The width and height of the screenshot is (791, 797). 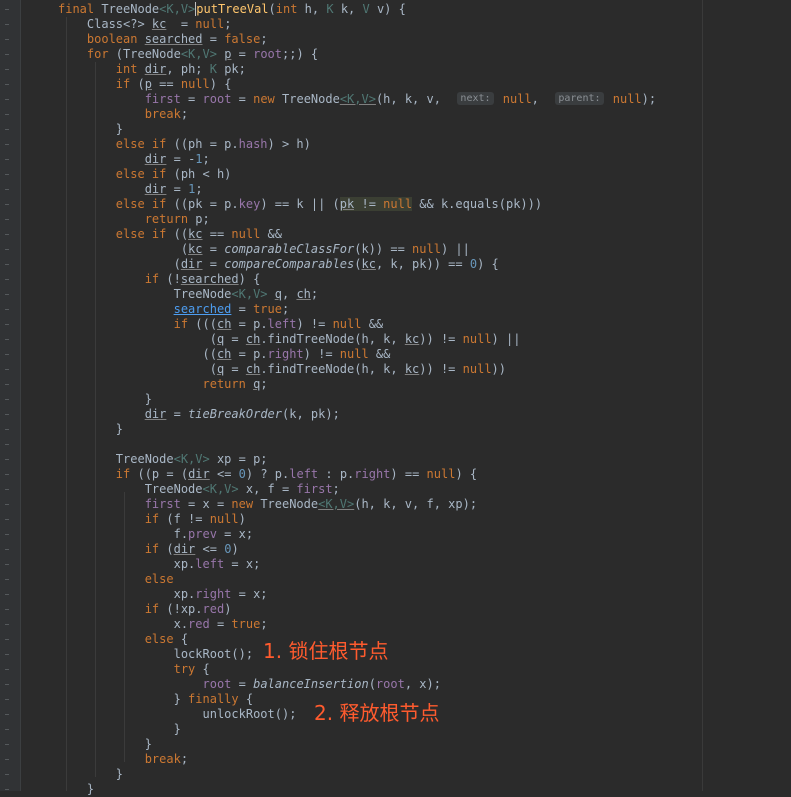 I want to click on code-line: if (p == null) {, so click(x=424, y=84).